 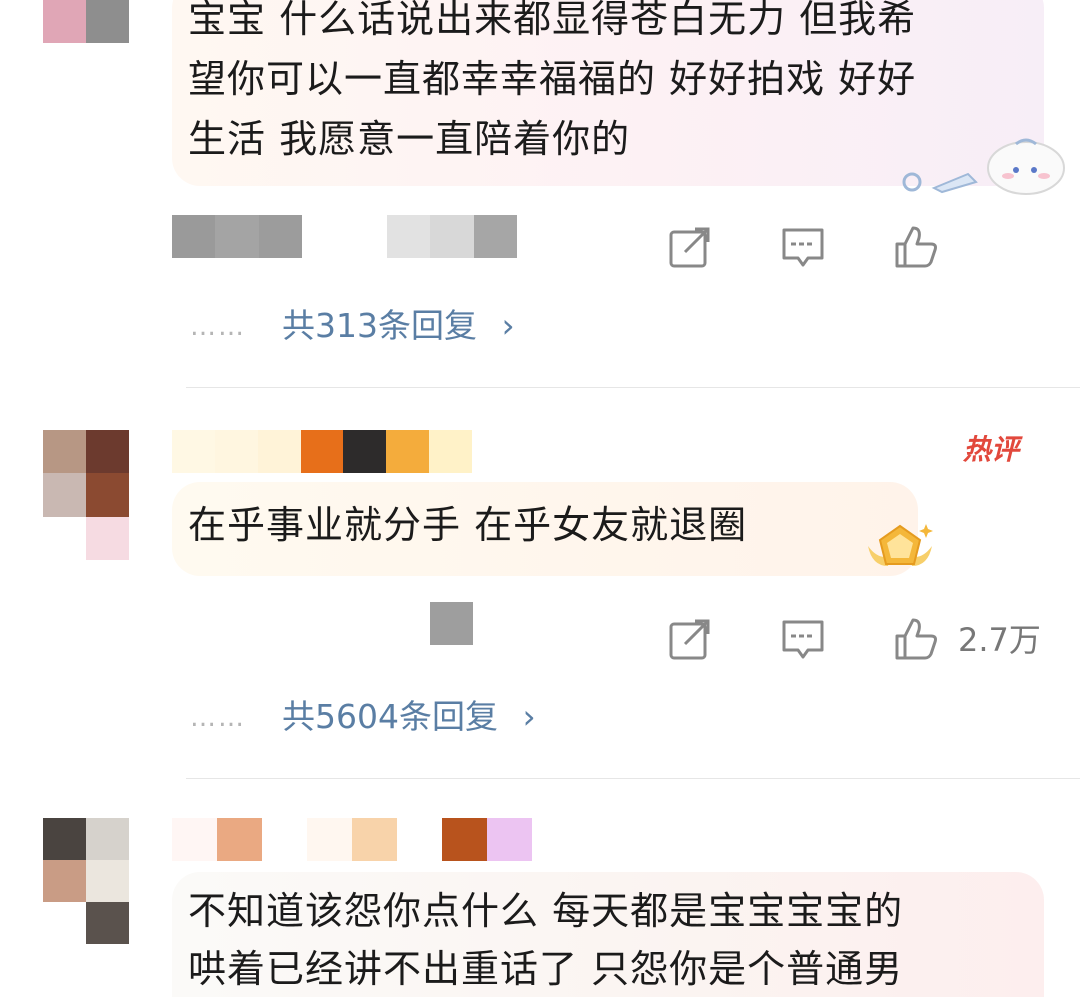 I want to click on reply-summary-link: 共313条回复 ›, so click(x=398, y=326).